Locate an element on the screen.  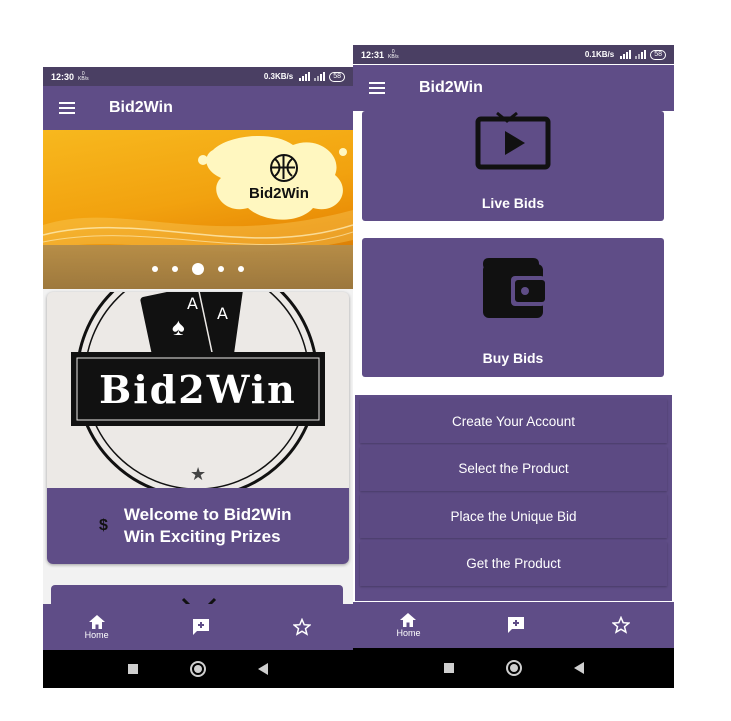
buy-bids-label: Buy Bids is located at coordinates (513, 358).